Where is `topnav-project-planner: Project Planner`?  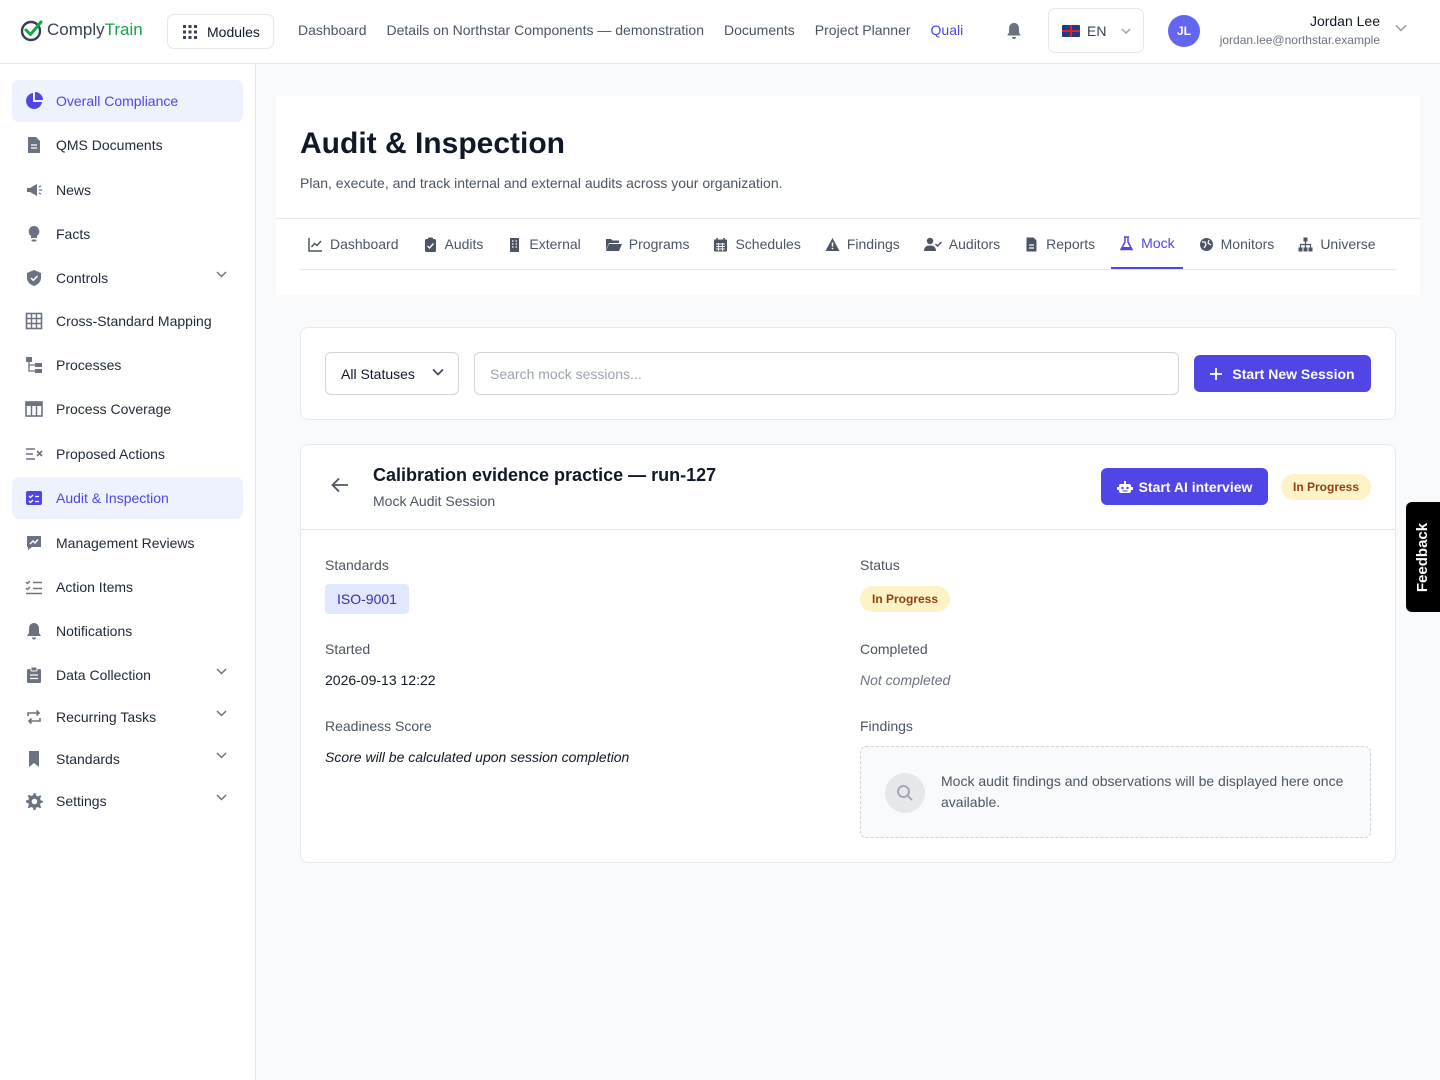 topnav-project-planner: Project Planner is located at coordinates (863, 30).